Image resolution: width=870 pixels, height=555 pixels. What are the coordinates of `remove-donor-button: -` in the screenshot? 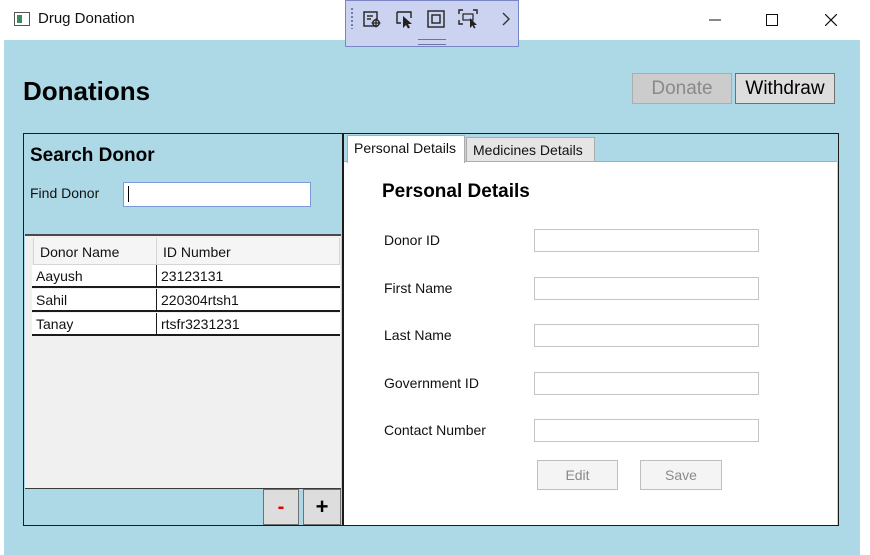 It's located at (281, 507).